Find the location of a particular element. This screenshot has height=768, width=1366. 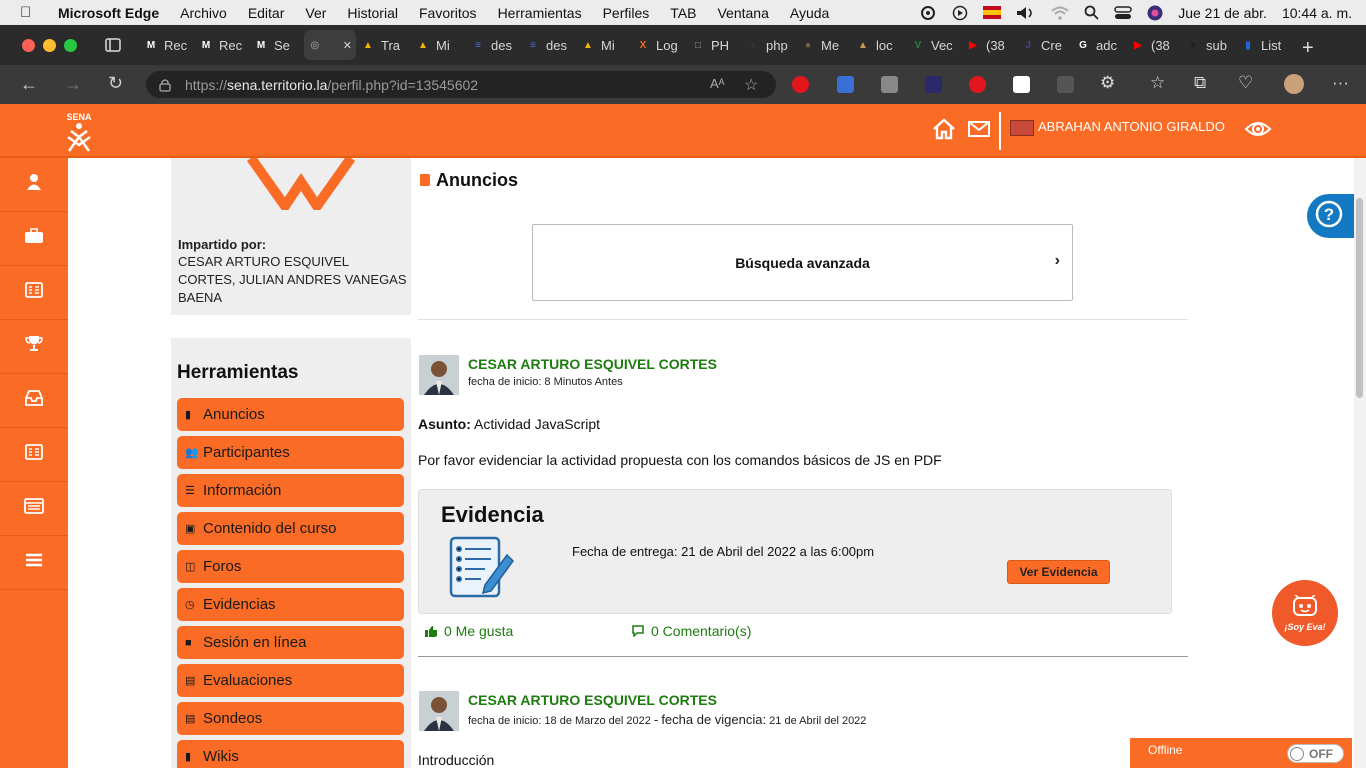

browser-tab: ● Me is located at coordinates (823, 45).